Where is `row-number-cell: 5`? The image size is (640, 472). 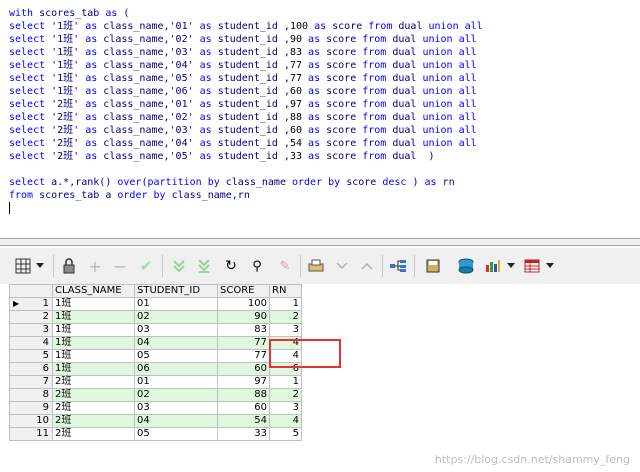 row-number-cell: 5 is located at coordinates (31, 356).